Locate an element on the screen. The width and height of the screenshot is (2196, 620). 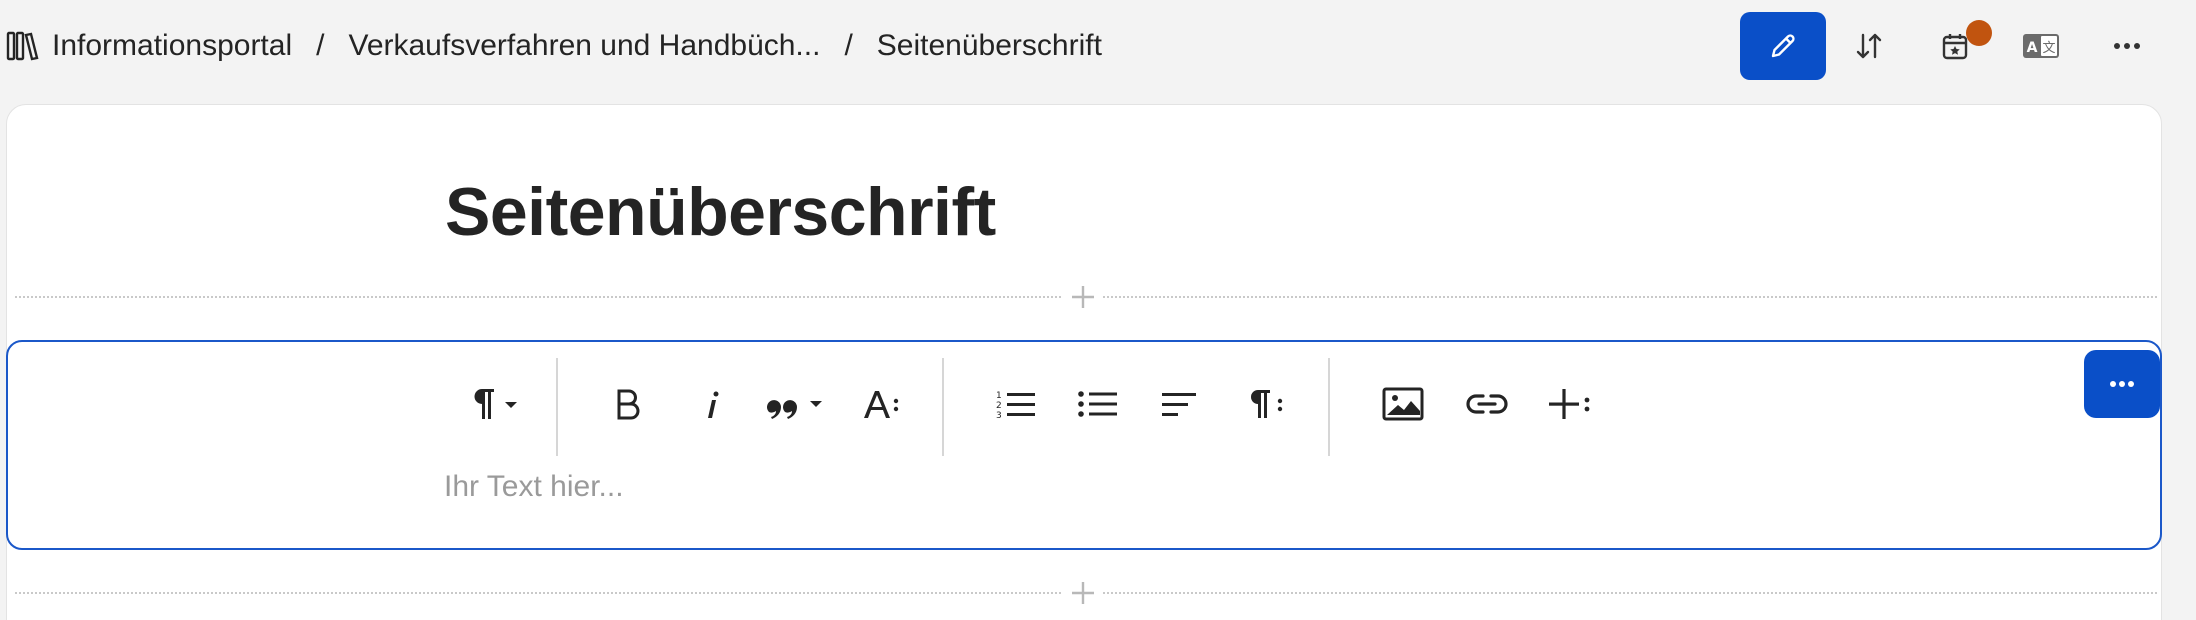
paragraph-options-button is located at coordinates (1266, 404).